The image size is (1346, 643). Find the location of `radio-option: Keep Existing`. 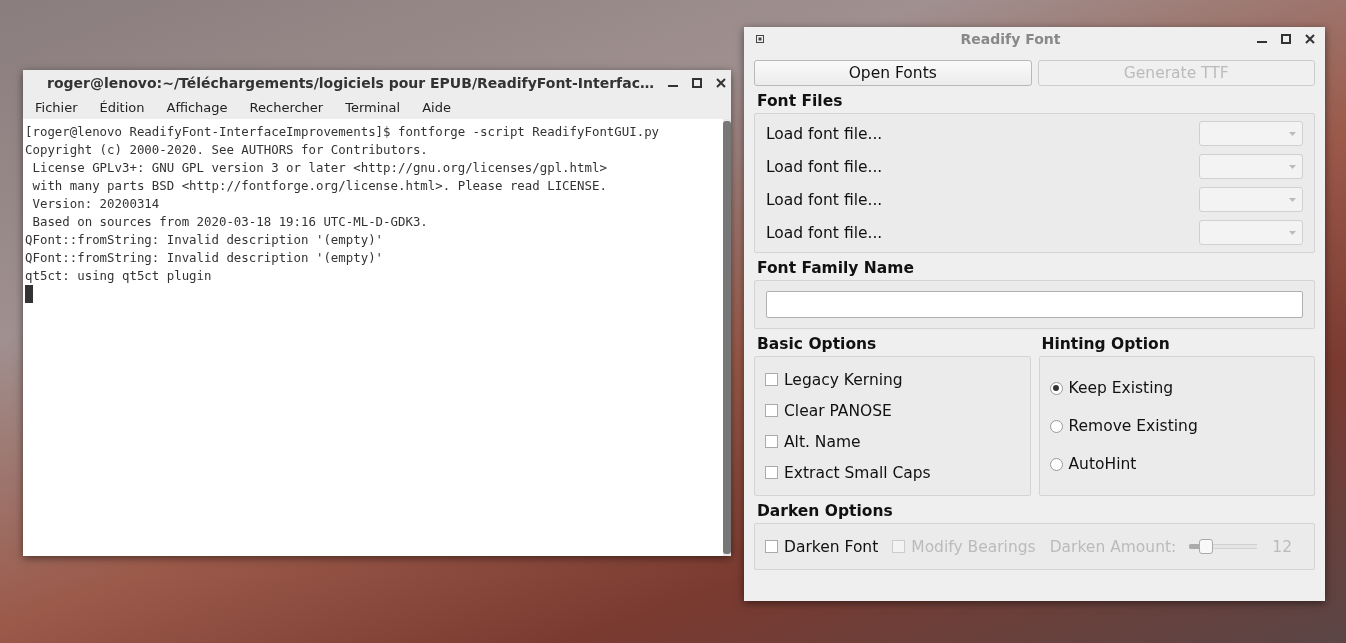

radio-option: Keep Existing is located at coordinates (1176, 388).